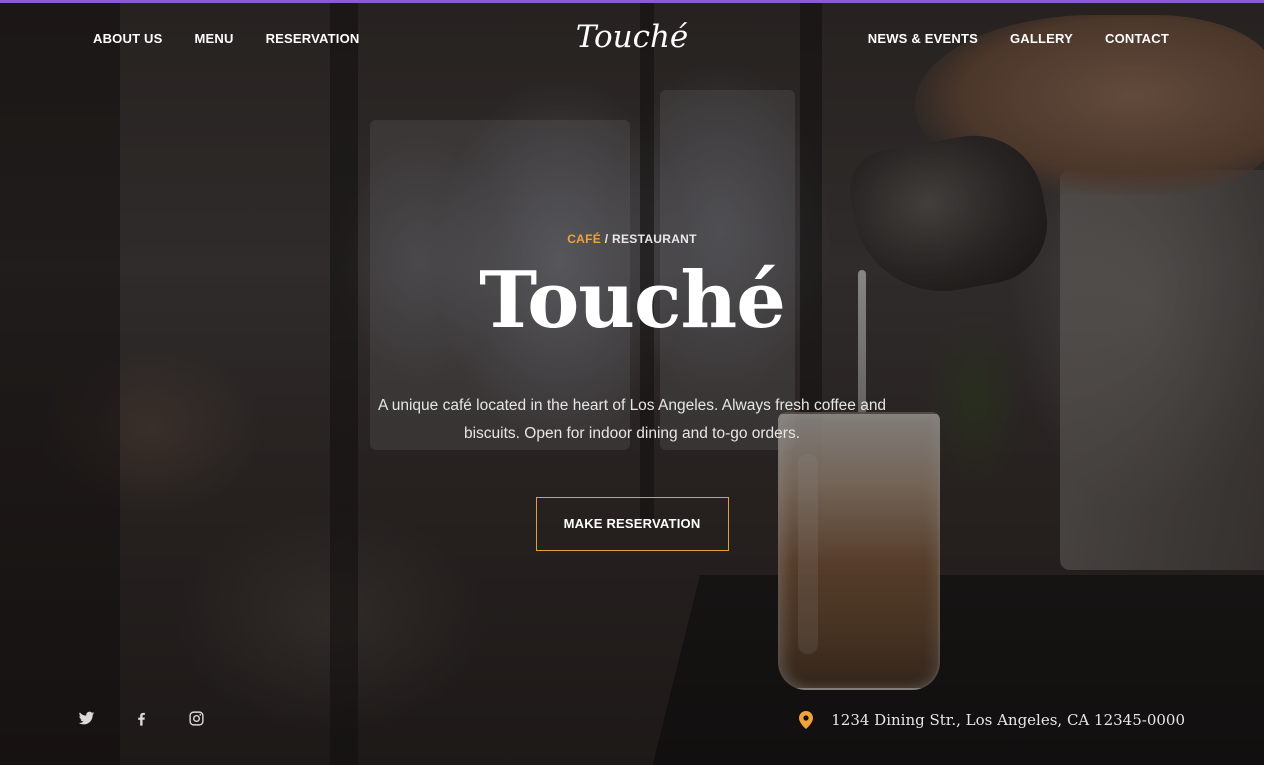 The image size is (1264, 765). Describe the element at coordinates (632, 524) in the screenshot. I see `make-reservation-button: MAKE RESERVATION` at that location.